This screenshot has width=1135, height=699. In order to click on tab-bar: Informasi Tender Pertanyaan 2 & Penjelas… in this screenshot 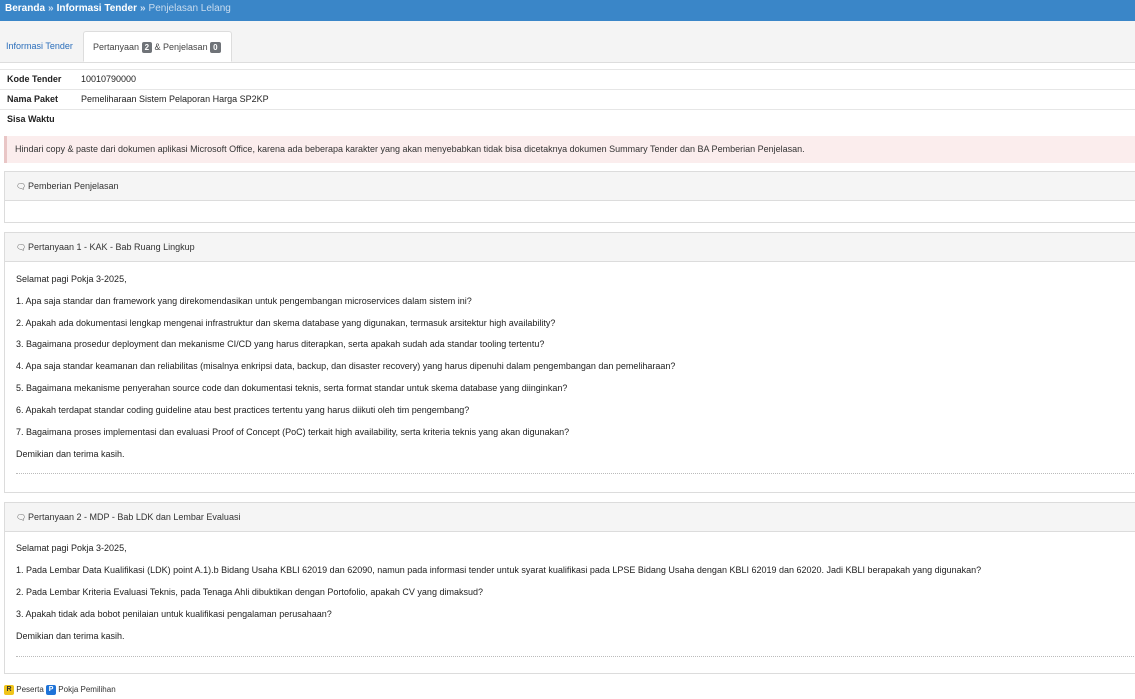, I will do `click(567, 42)`.